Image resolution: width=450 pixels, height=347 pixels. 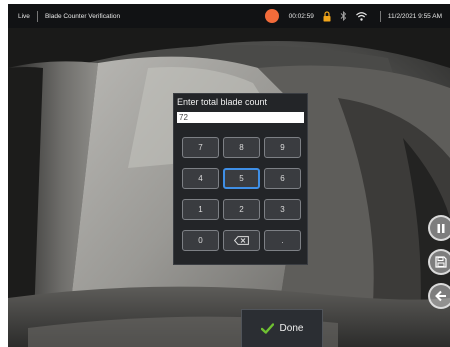 What do you see at coordinates (282, 147) in the screenshot?
I see `key-9: 9` at bounding box center [282, 147].